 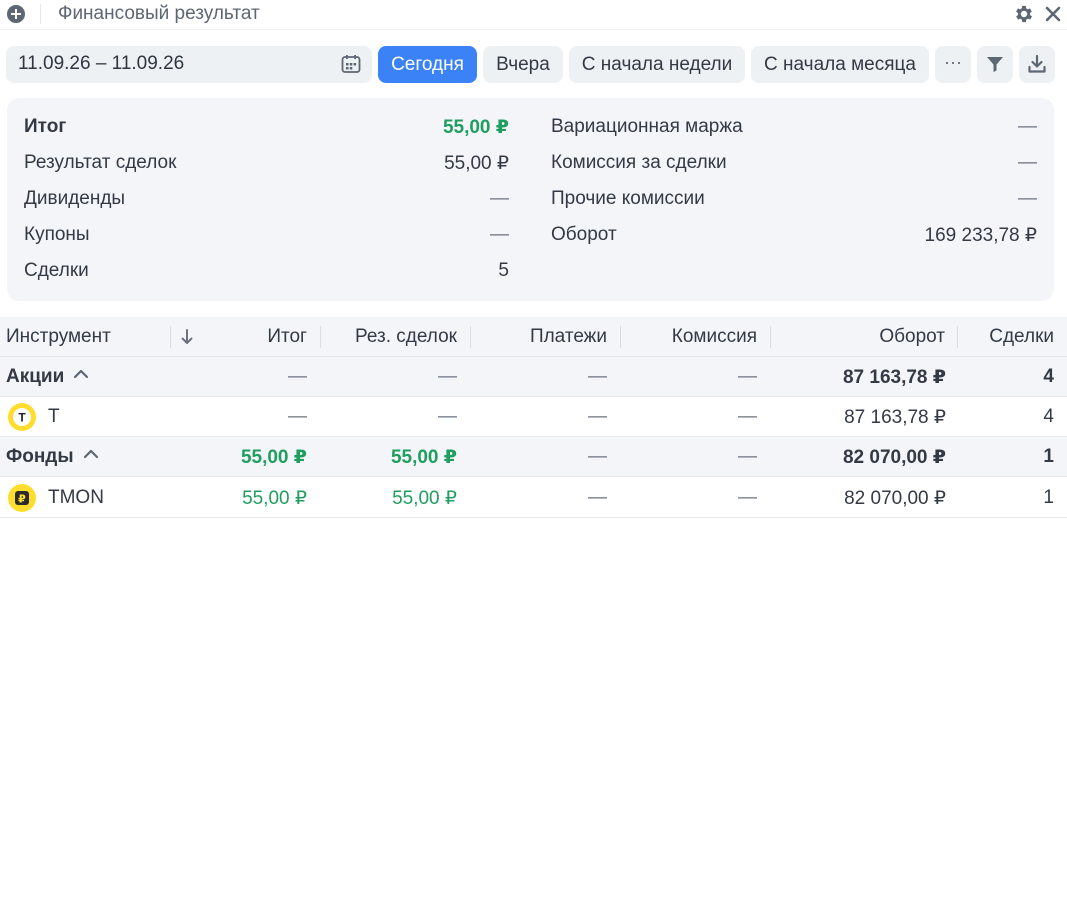 What do you see at coordinates (912, 337) in the screenshot?
I see `column-header-turnover: Оборот` at bounding box center [912, 337].